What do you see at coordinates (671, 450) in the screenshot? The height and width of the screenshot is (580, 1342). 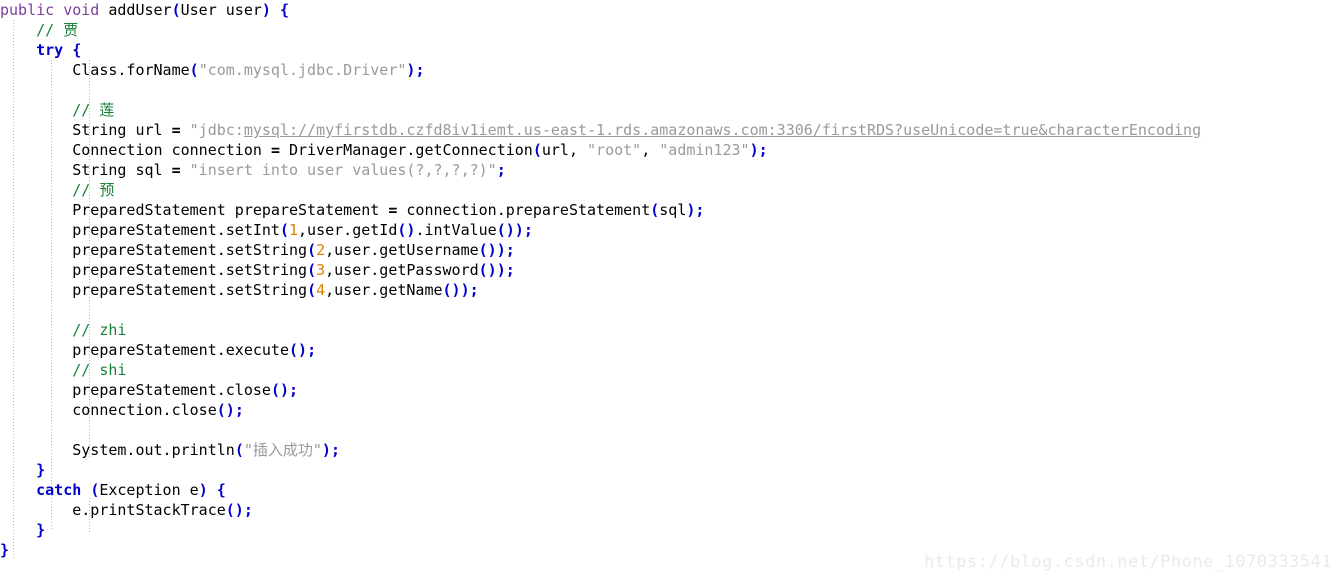 I see `code-line: System.out.println("插入成功");` at bounding box center [671, 450].